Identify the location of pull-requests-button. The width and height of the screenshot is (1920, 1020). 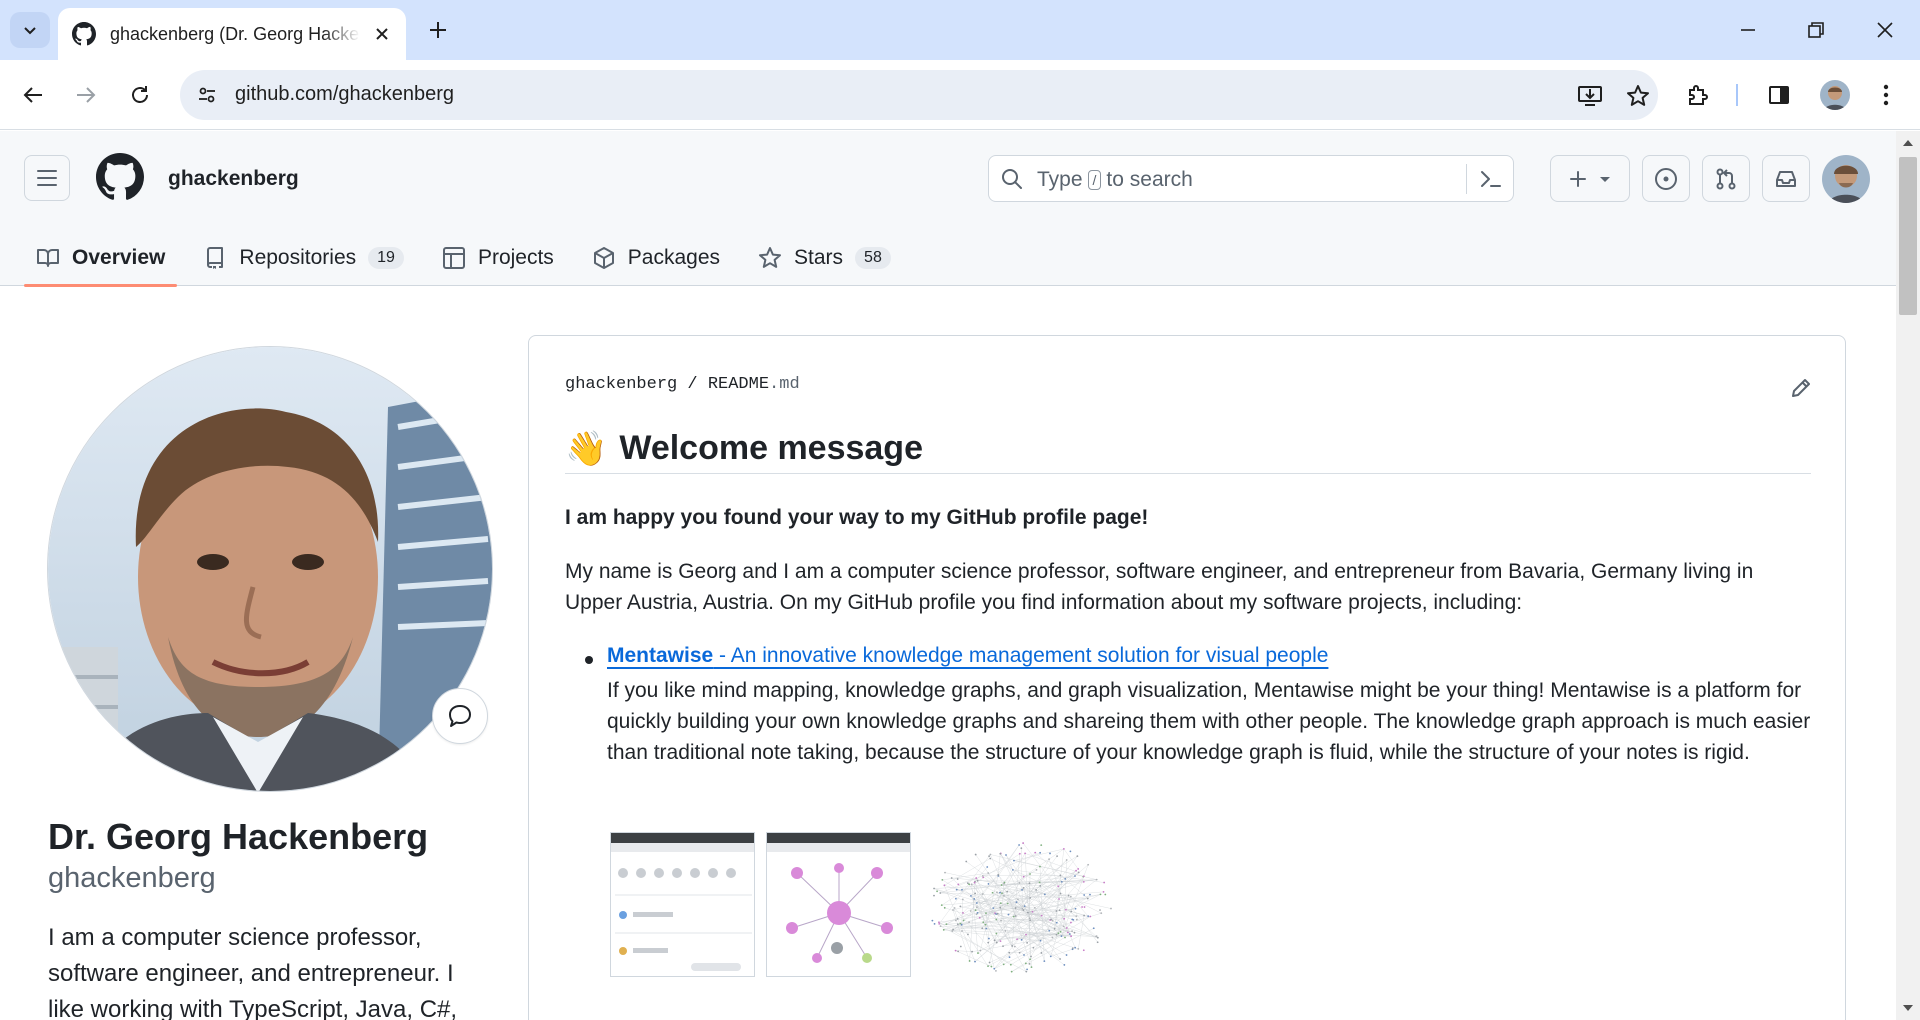
(1726, 178).